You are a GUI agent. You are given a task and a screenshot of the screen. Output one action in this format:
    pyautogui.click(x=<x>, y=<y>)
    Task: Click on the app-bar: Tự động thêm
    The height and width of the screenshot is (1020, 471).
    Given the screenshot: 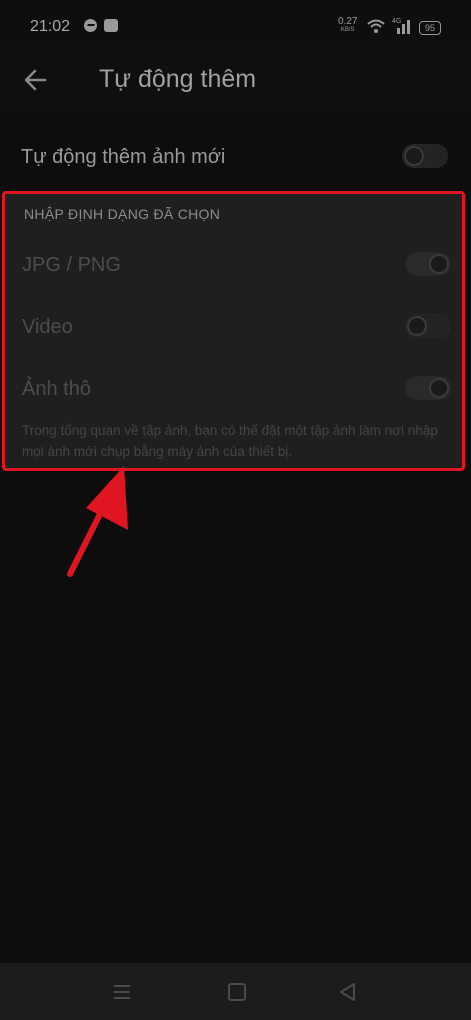 What is the action you would take?
    pyautogui.click(x=235, y=80)
    